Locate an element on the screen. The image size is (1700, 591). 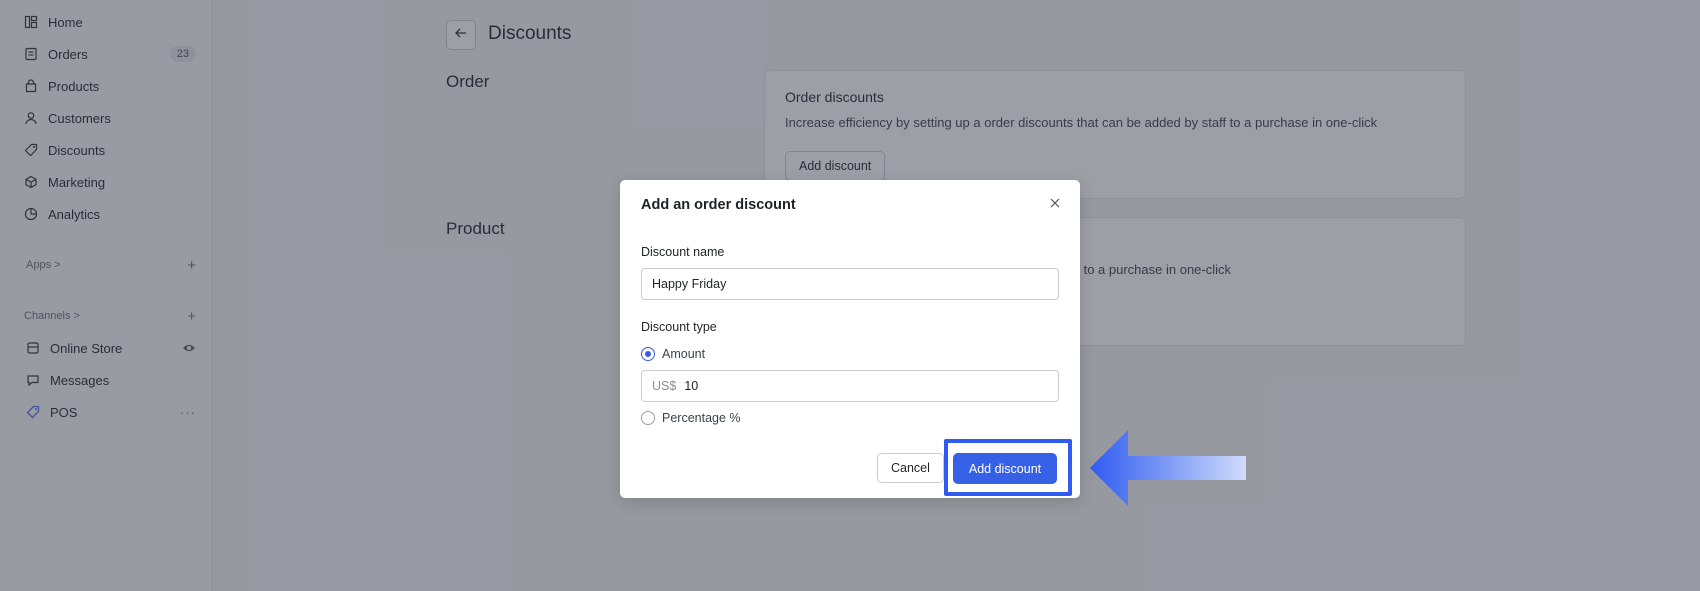
discount-name-label: Discount name is located at coordinates (683, 252).